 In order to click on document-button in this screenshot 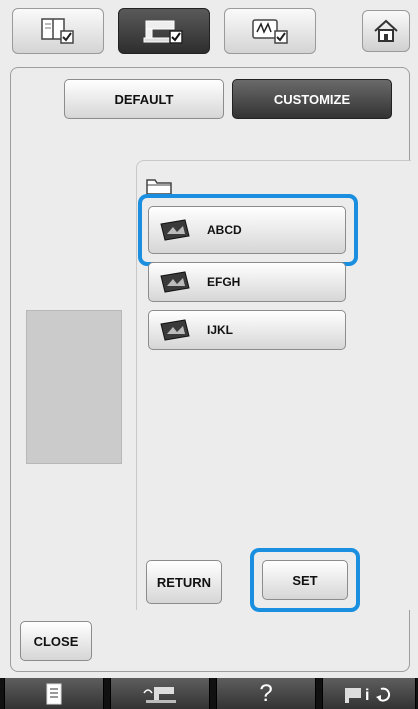, I will do `click(54, 693)`.